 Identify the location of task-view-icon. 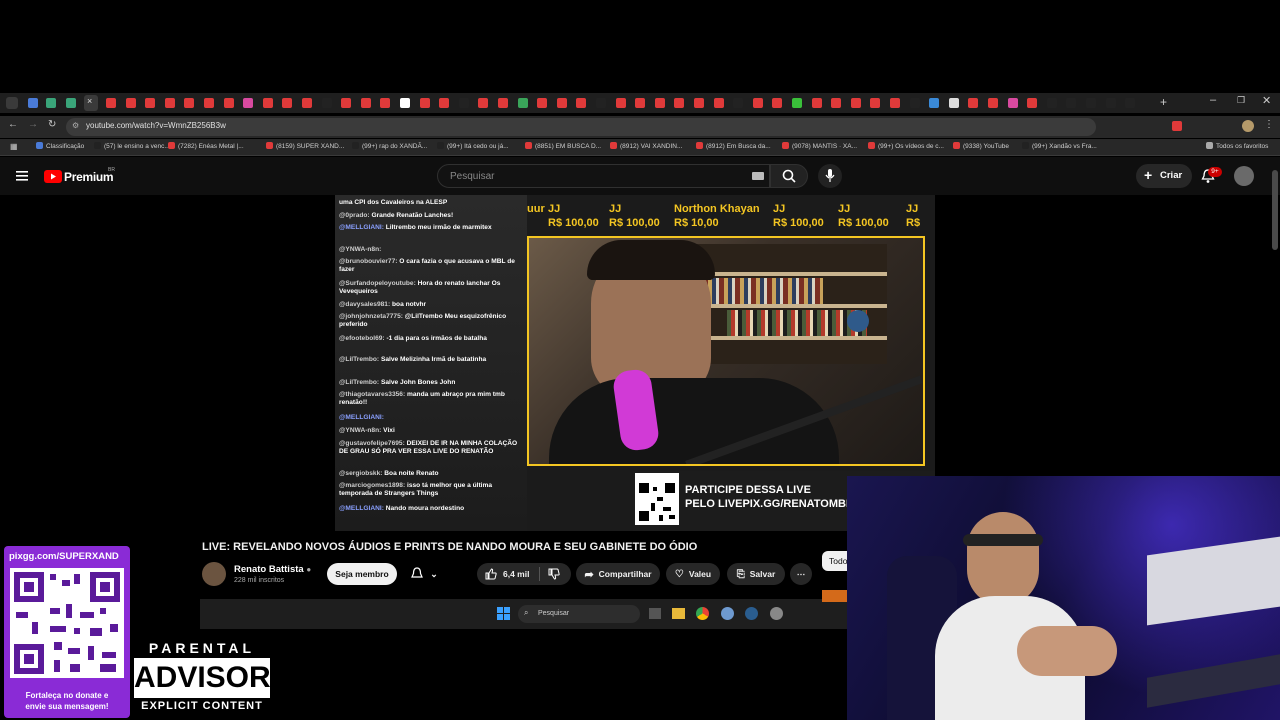
(655, 613).